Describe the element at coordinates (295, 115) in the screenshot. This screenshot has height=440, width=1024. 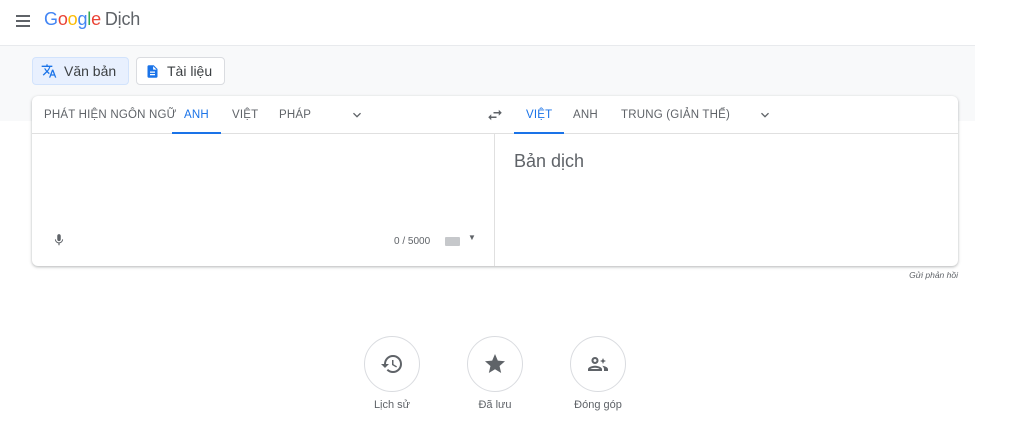
I see `source-tab-french: PHÁP` at that location.